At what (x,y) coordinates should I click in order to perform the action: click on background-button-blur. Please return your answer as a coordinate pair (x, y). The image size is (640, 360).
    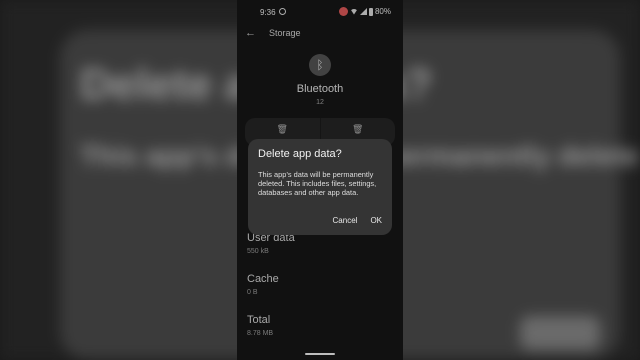
    Looking at the image, I should click on (560, 333).